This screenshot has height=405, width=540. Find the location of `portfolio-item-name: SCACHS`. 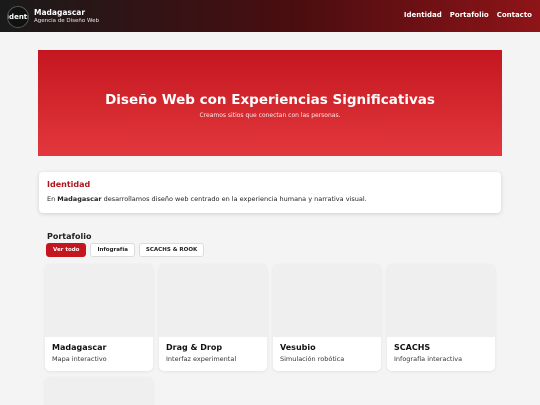

portfolio-item-name: SCACHS is located at coordinates (412, 347).